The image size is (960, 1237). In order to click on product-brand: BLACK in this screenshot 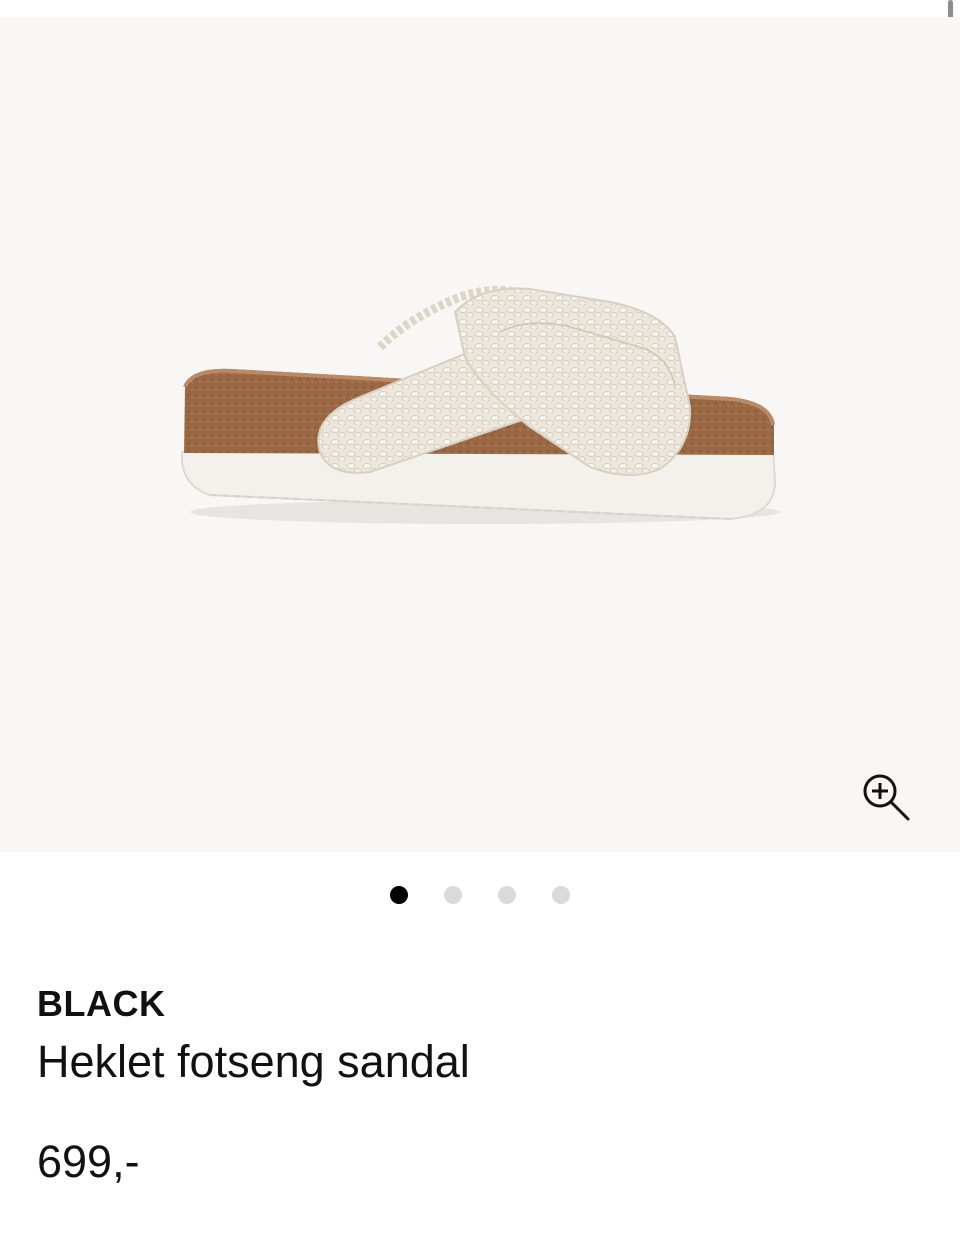, I will do `click(101, 1004)`.